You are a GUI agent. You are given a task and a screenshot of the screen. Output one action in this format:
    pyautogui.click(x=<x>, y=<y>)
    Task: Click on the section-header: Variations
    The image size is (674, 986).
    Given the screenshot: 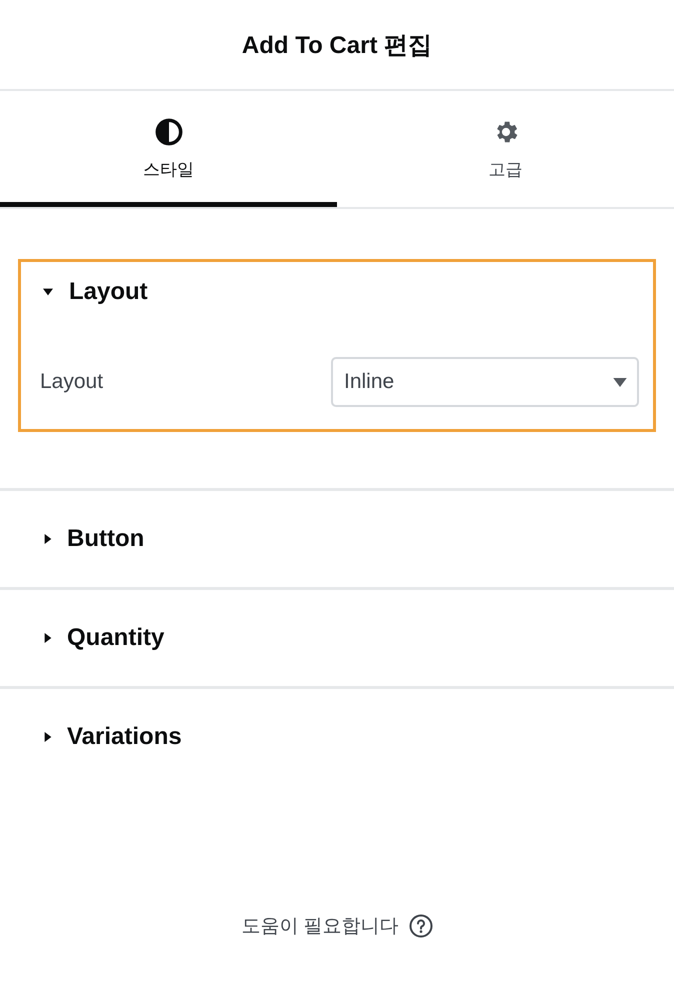 What is the action you would take?
    pyautogui.click(x=337, y=737)
    